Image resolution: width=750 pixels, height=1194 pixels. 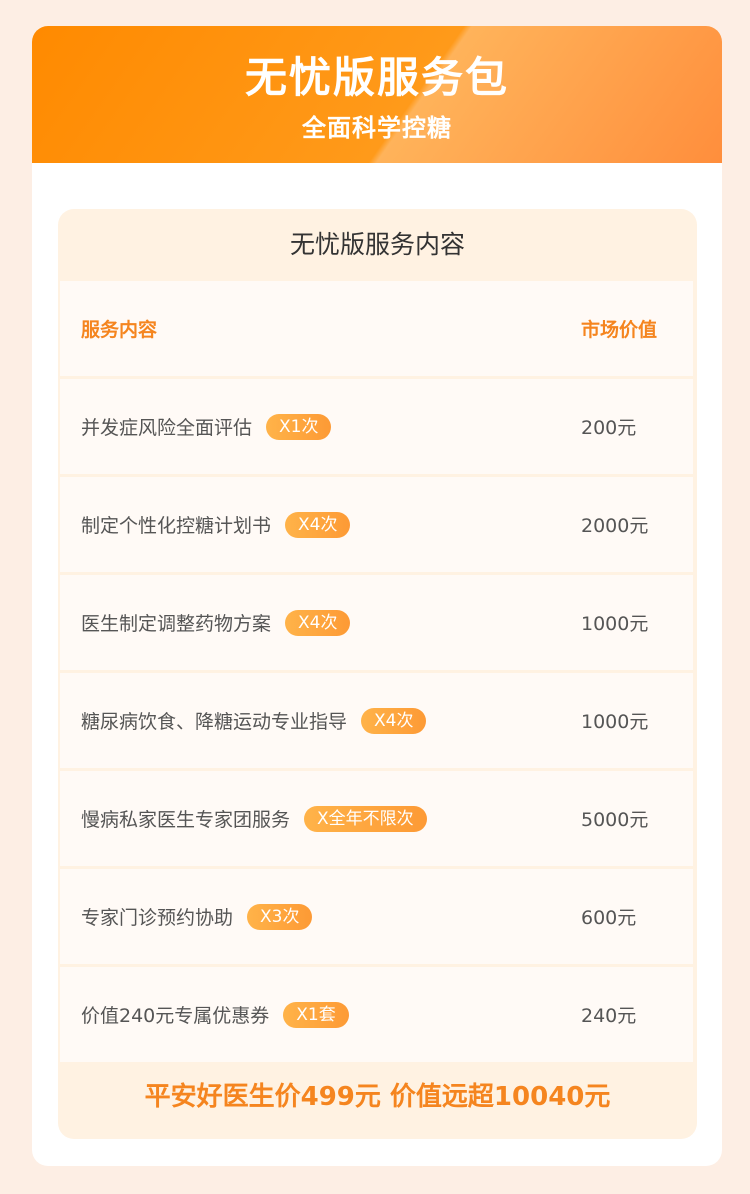 I want to click on table-row: 并发症风险全面评估 X1次 200元, so click(x=376, y=426).